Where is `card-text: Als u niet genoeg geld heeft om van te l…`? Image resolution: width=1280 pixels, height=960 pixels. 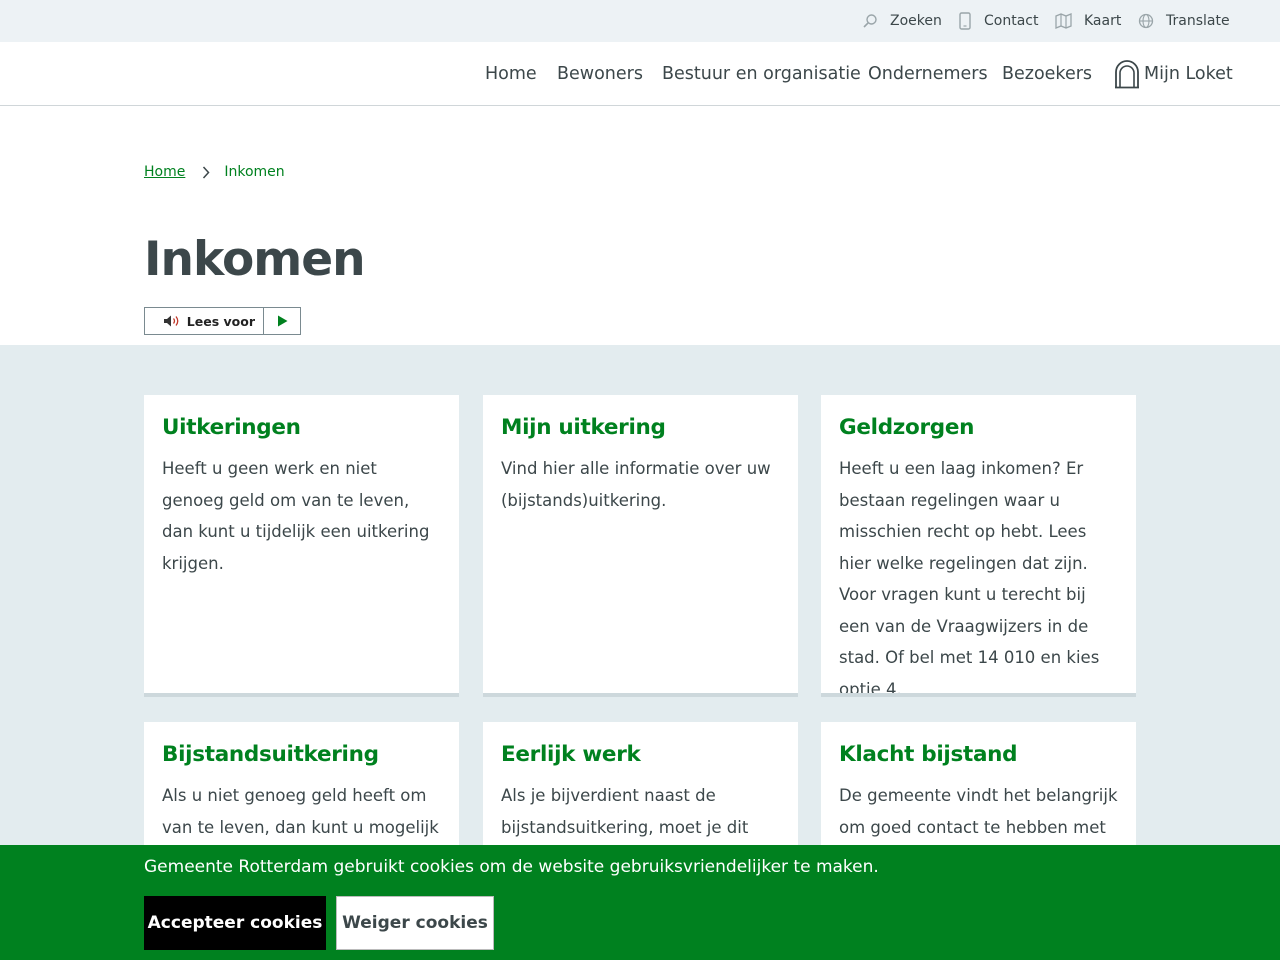
card-text: Als u niet genoeg geld heeft om van te l… is located at coordinates (300, 811).